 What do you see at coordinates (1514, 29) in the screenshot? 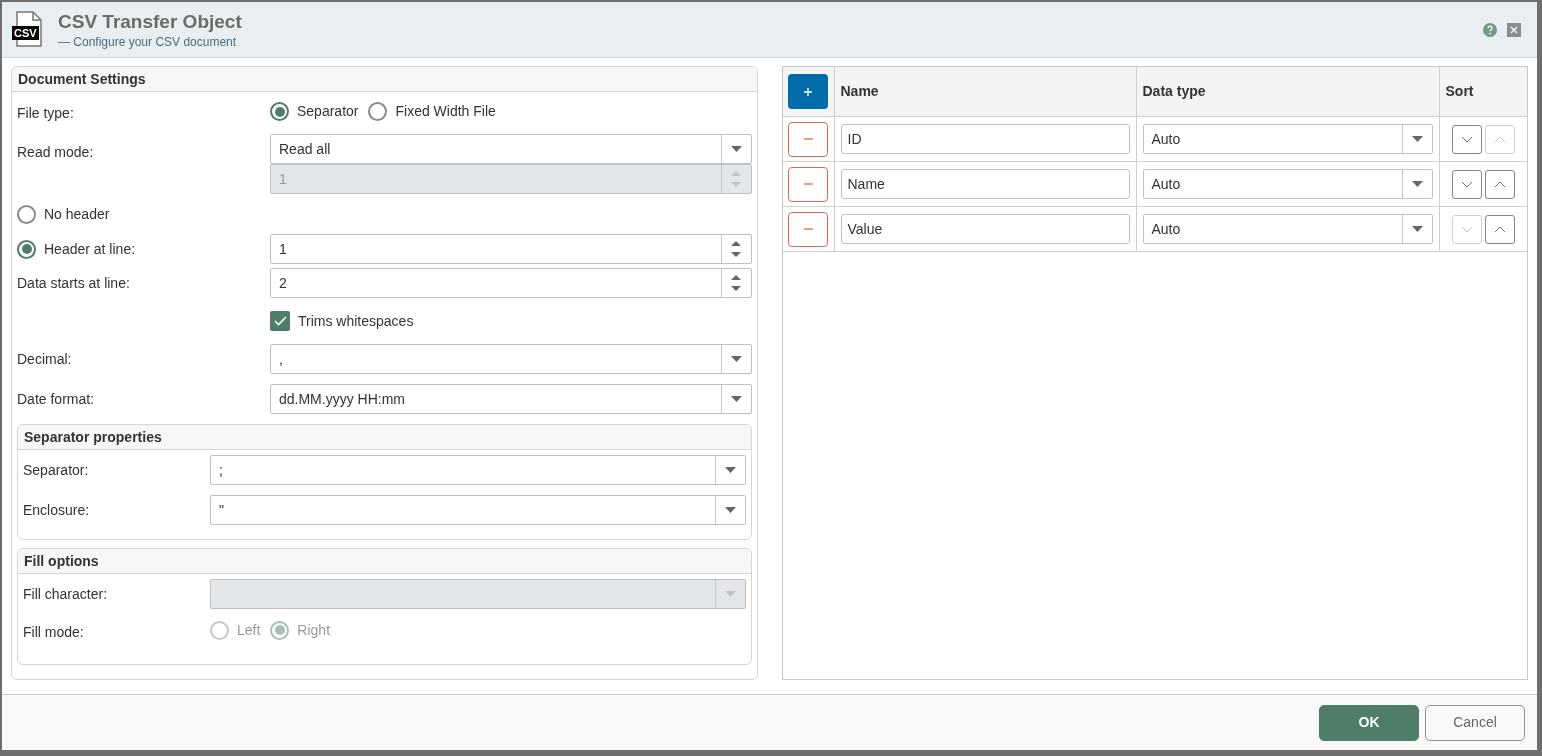
I see `close-icon` at bounding box center [1514, 29].